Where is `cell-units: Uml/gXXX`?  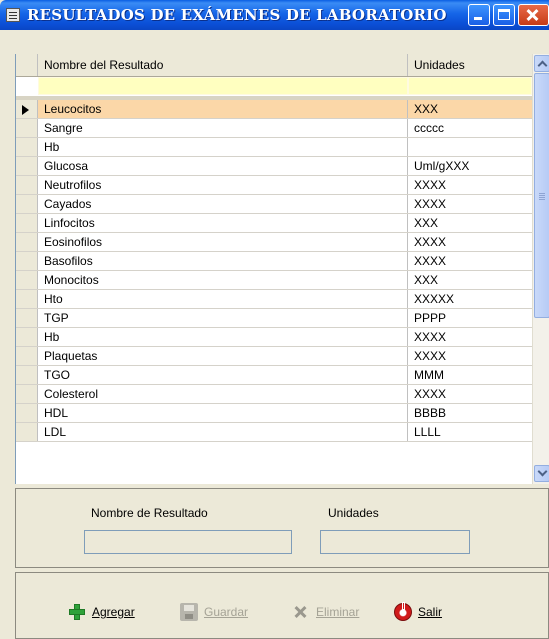
cell-units: Uml/gXXX is located at coordinates (470, 166).